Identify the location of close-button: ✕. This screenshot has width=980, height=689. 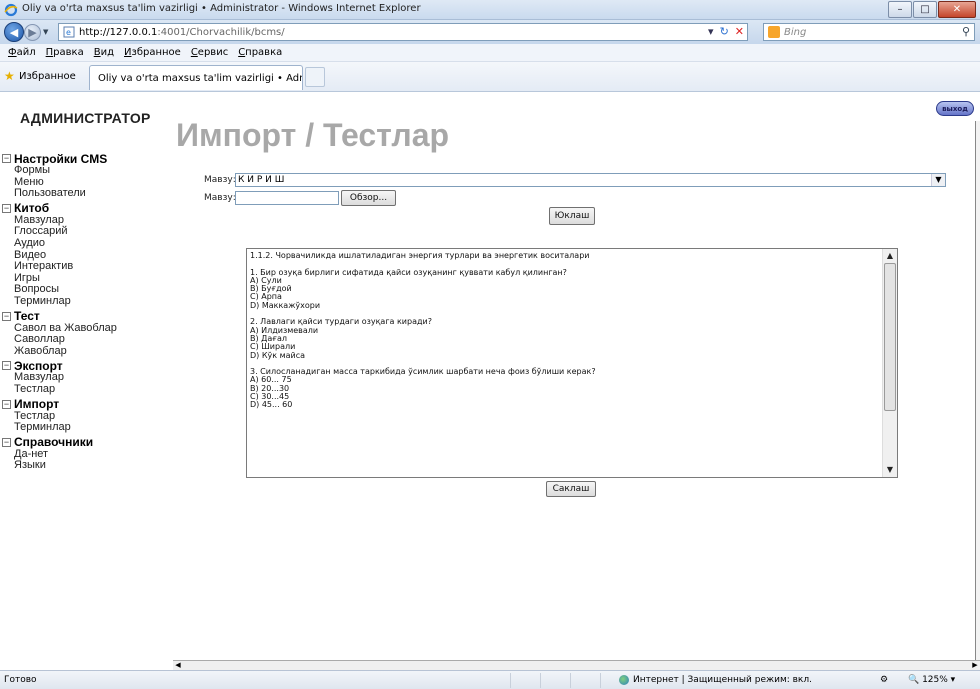
(957, 9).